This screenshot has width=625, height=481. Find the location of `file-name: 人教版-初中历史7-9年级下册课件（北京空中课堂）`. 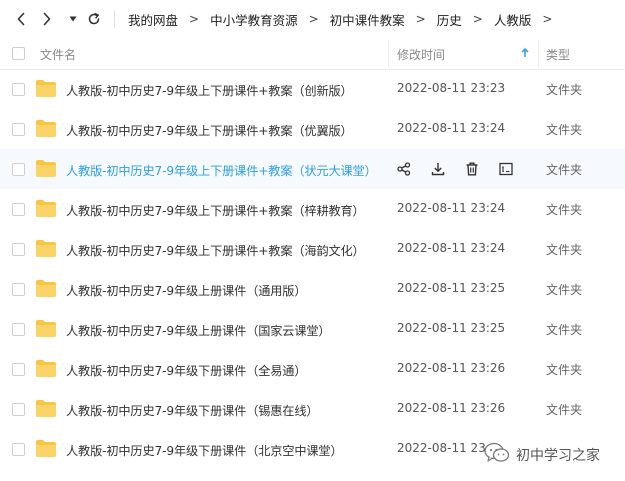

file-name: 人教版-初中历史7-9年级下册课件（北京空中课堂） is located at coordinates (204, 450).